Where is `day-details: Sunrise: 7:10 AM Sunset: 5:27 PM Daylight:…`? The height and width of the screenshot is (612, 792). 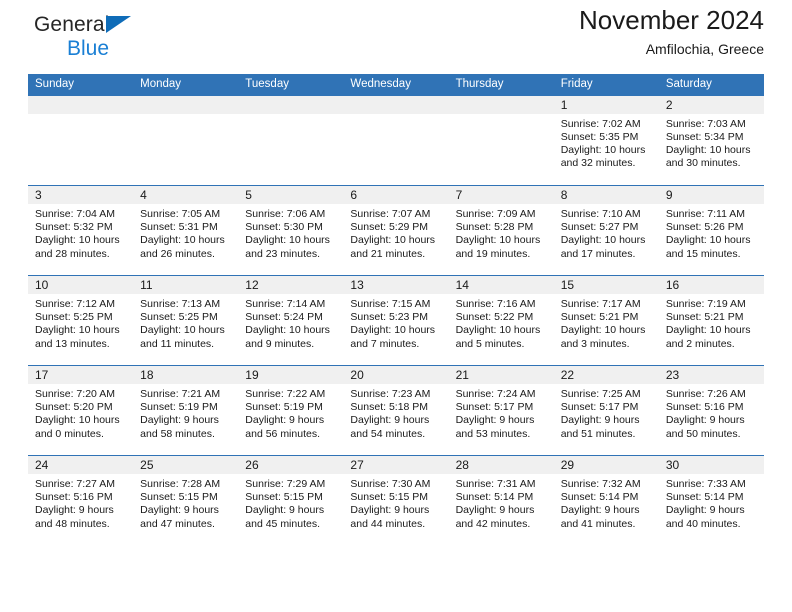 day-details: Sunrise: 7:10 AM Sunset: 5:27 PM Daylight:… is located at coordinates (606, 232).